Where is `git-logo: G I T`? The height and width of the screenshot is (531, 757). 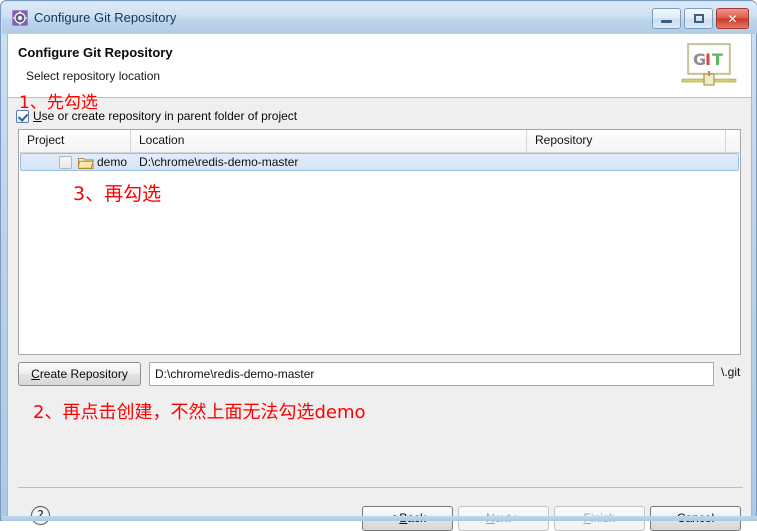 git-logo: G I T is located at coordinates (711, 66).